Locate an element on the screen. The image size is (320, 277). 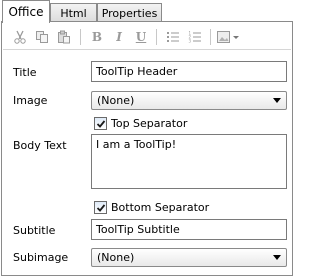
numbered-list-icon: 123 is located at coordinates (195, 37).